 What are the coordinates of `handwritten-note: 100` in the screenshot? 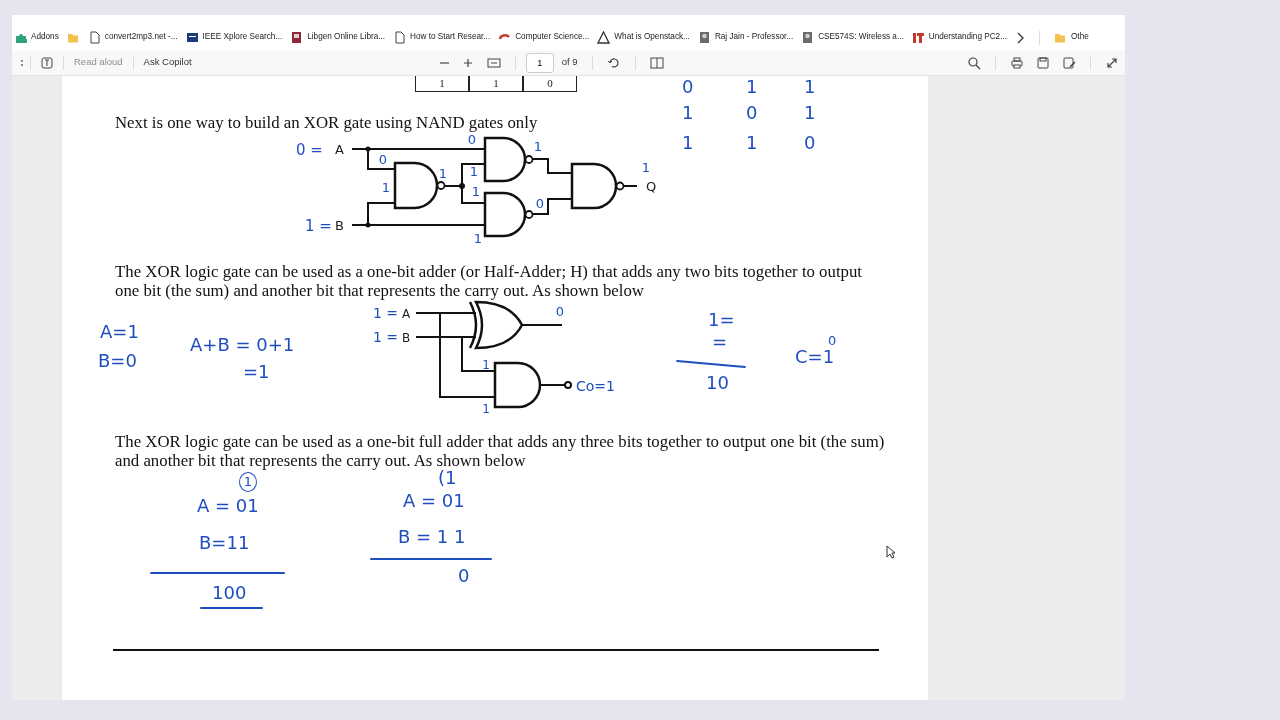 It's located at (229, 593).